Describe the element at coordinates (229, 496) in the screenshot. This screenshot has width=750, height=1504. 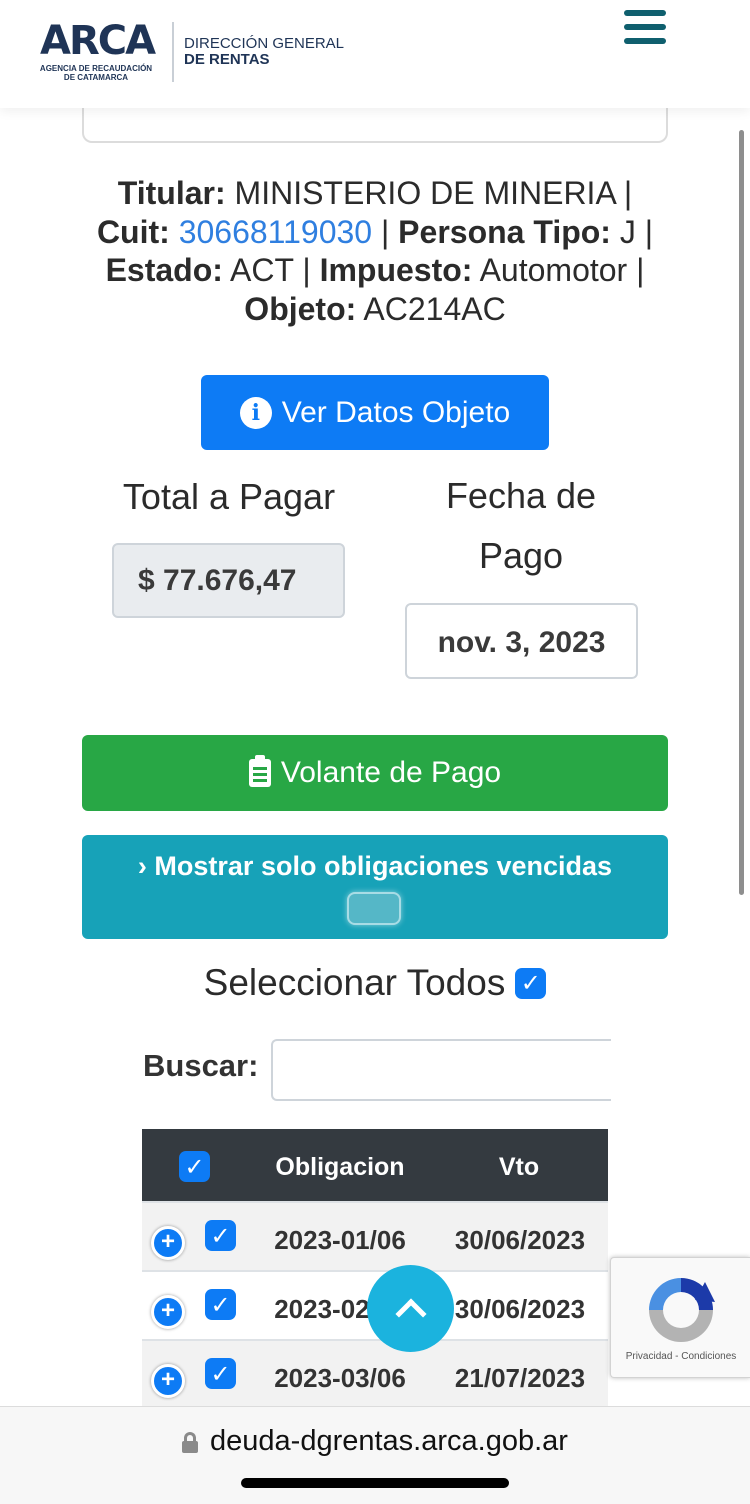
I see `total-label: Total a Pagar` at that location.